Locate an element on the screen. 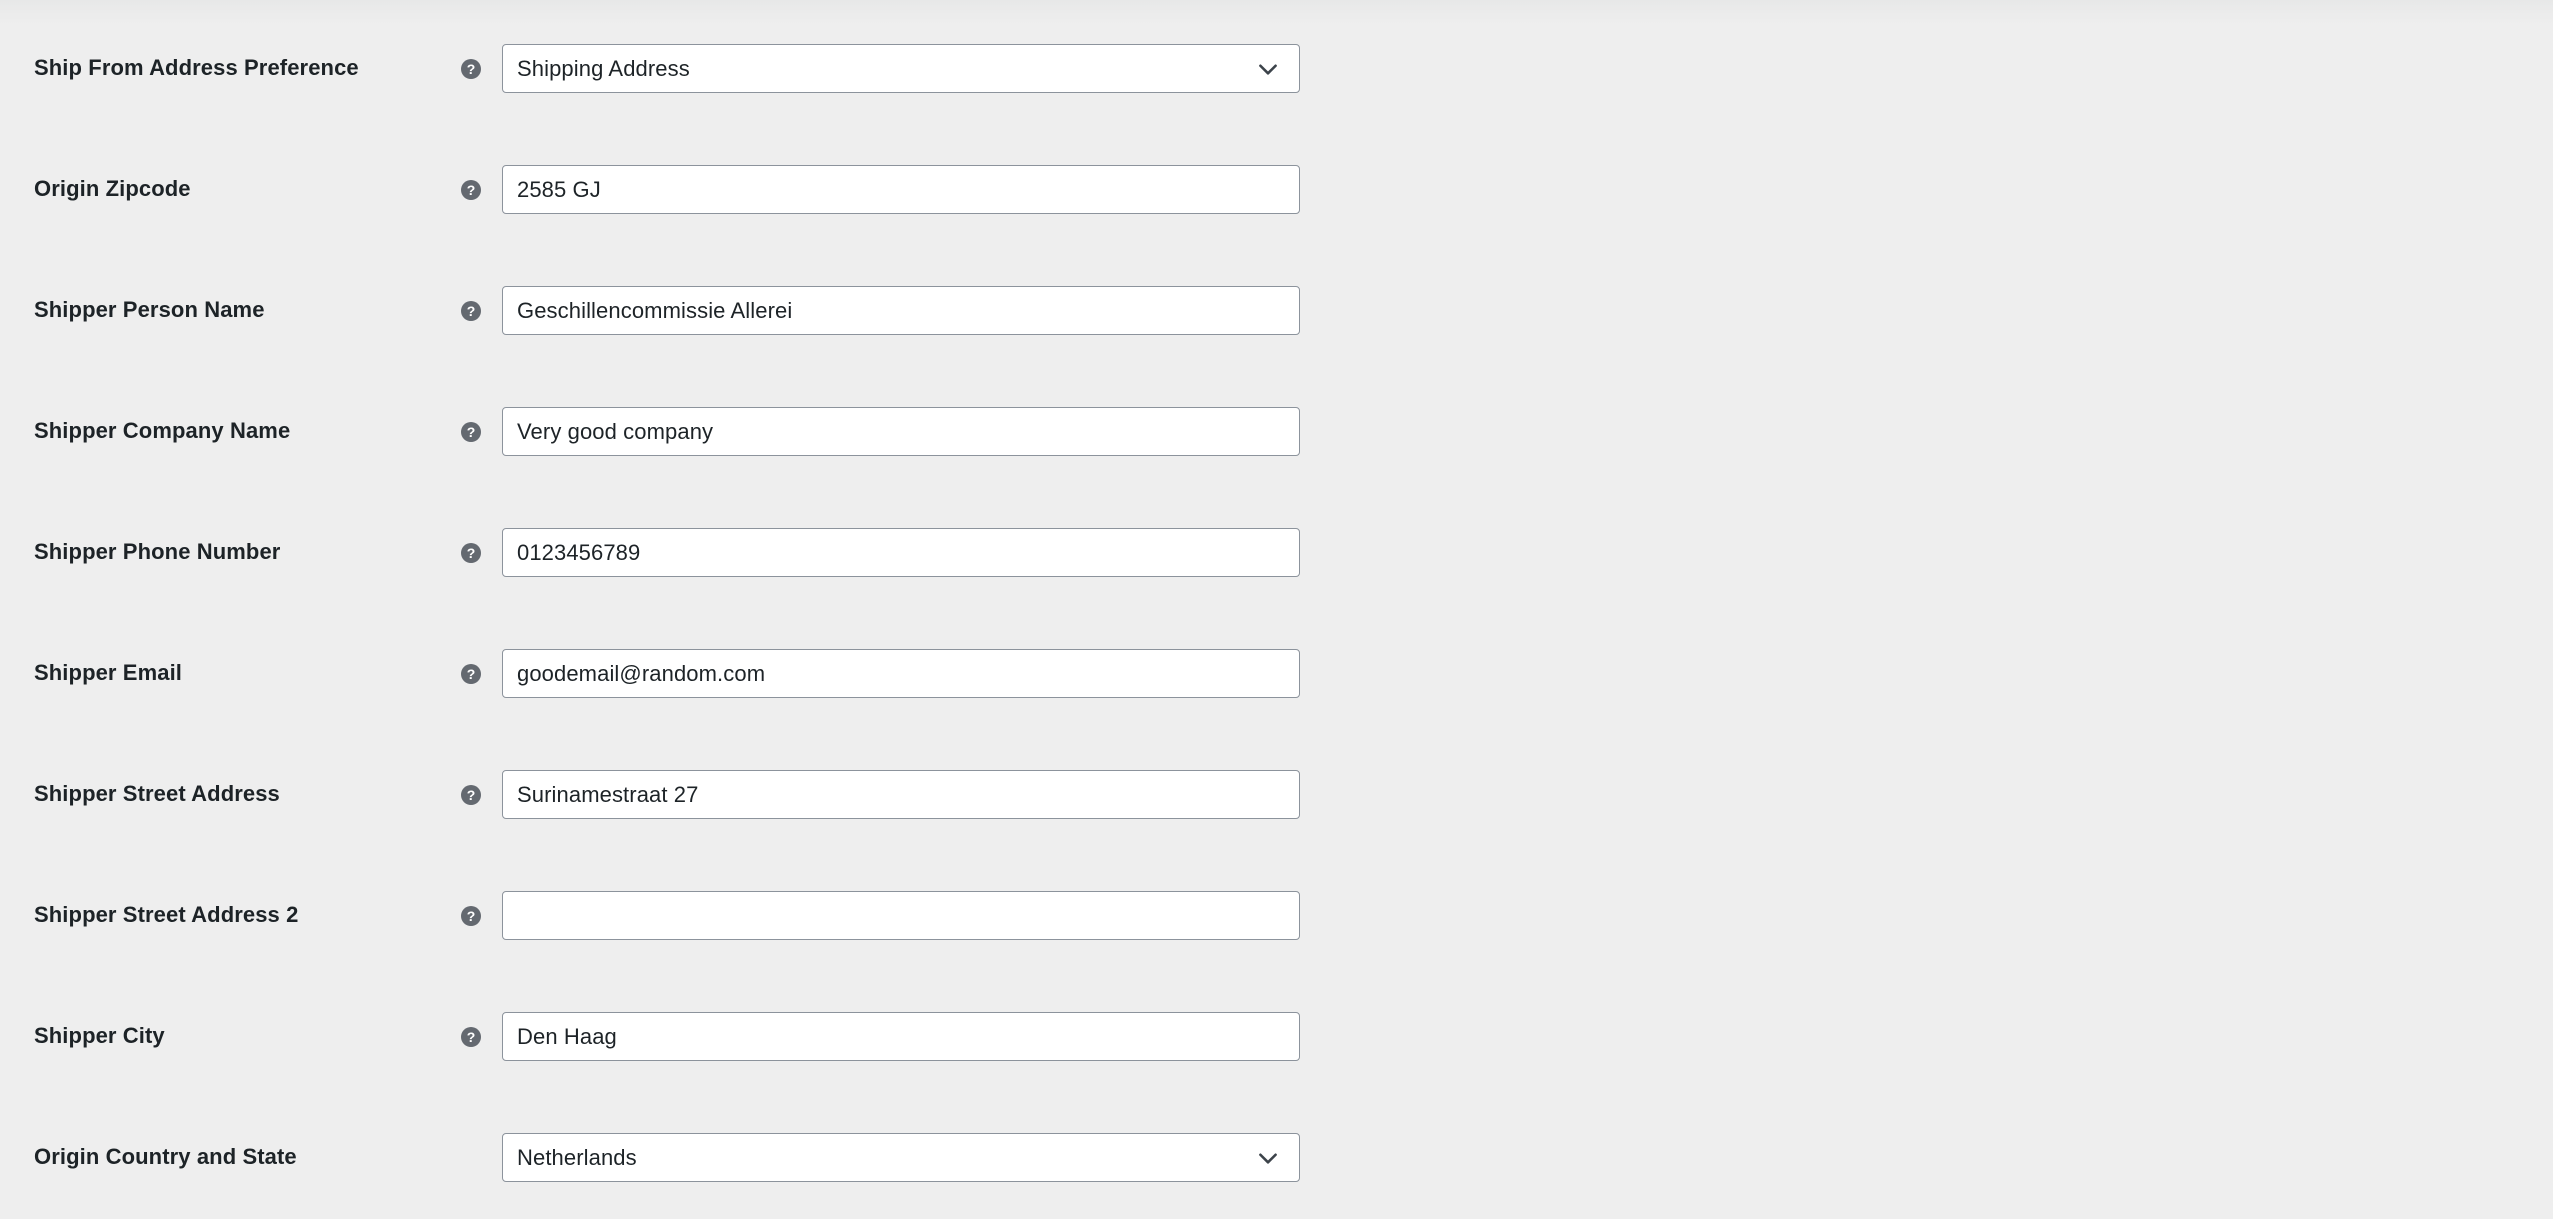 The image size is (2553, 1219). value-shipper-email: goodemail@random.com is located at coordinates (641, 673).